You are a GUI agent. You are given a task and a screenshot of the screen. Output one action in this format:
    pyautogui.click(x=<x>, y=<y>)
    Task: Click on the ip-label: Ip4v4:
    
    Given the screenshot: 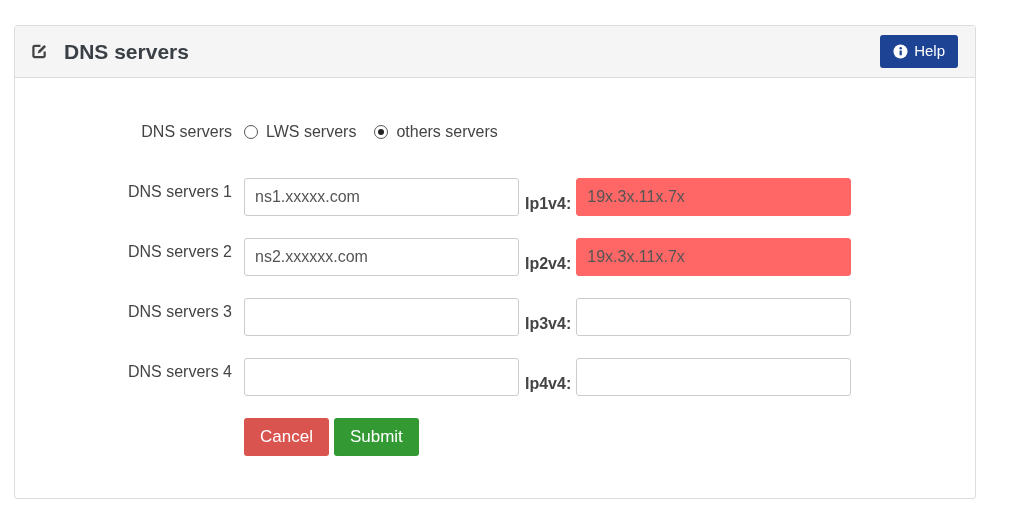 What is the action you would take?
    pyautogui.click(x=548, y=384)
    